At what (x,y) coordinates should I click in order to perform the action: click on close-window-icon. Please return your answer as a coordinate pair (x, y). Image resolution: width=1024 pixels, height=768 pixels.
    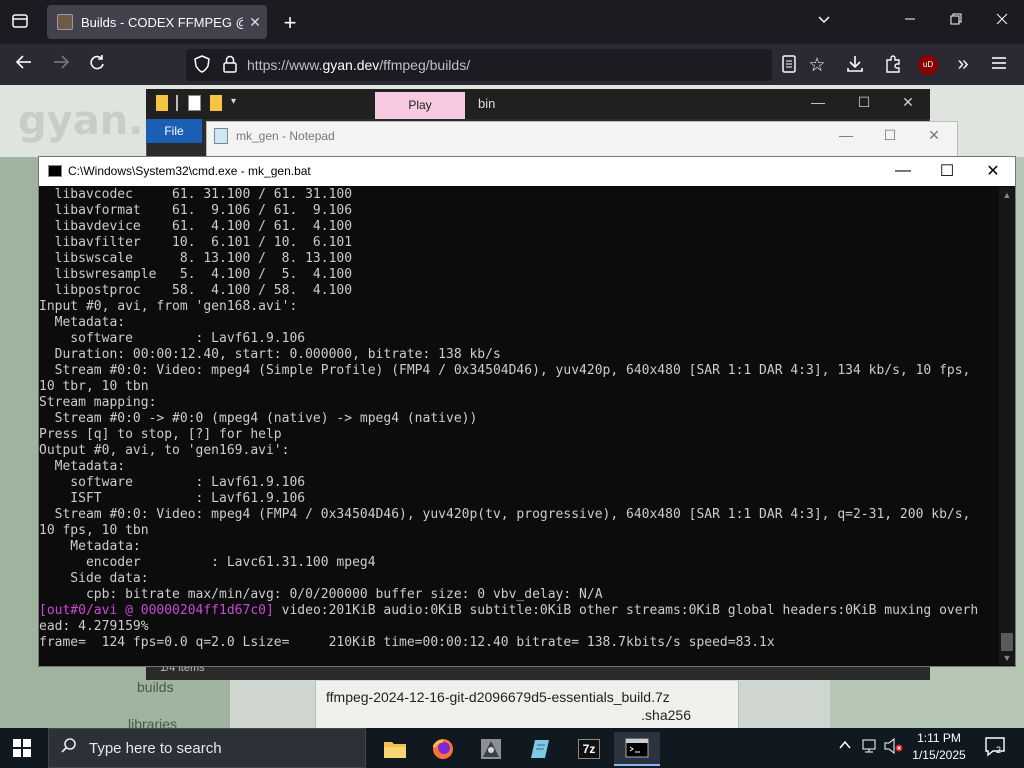
    Looking at the image, I should click on (1002, 20).